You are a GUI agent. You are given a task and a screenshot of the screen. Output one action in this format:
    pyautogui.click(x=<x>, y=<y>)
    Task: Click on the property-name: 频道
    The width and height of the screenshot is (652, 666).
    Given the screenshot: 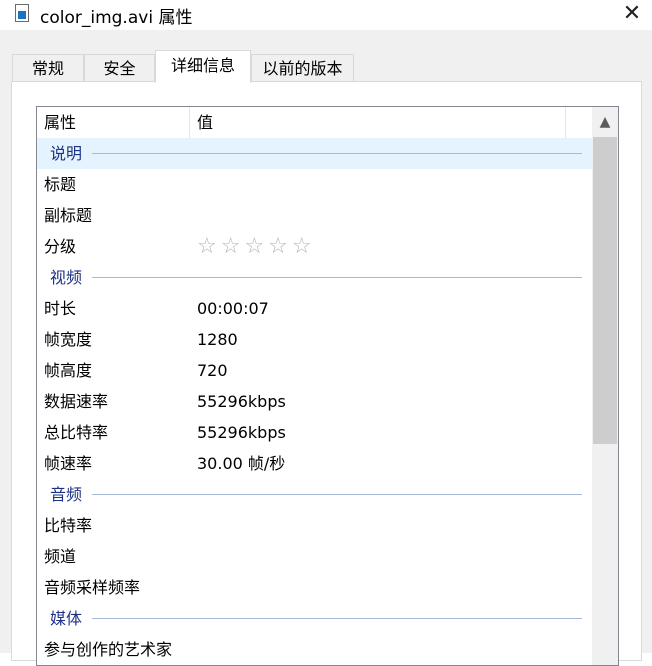 What is the action you would take?
    pyautogui.click(x=60, y=556)
    